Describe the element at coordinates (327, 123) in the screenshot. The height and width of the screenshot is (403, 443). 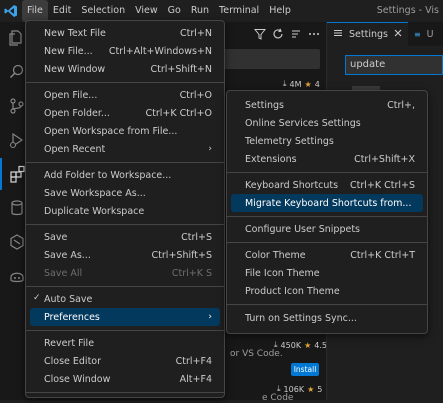
I see `menu-item-online-services-settings: Online Services Settings` at that location.